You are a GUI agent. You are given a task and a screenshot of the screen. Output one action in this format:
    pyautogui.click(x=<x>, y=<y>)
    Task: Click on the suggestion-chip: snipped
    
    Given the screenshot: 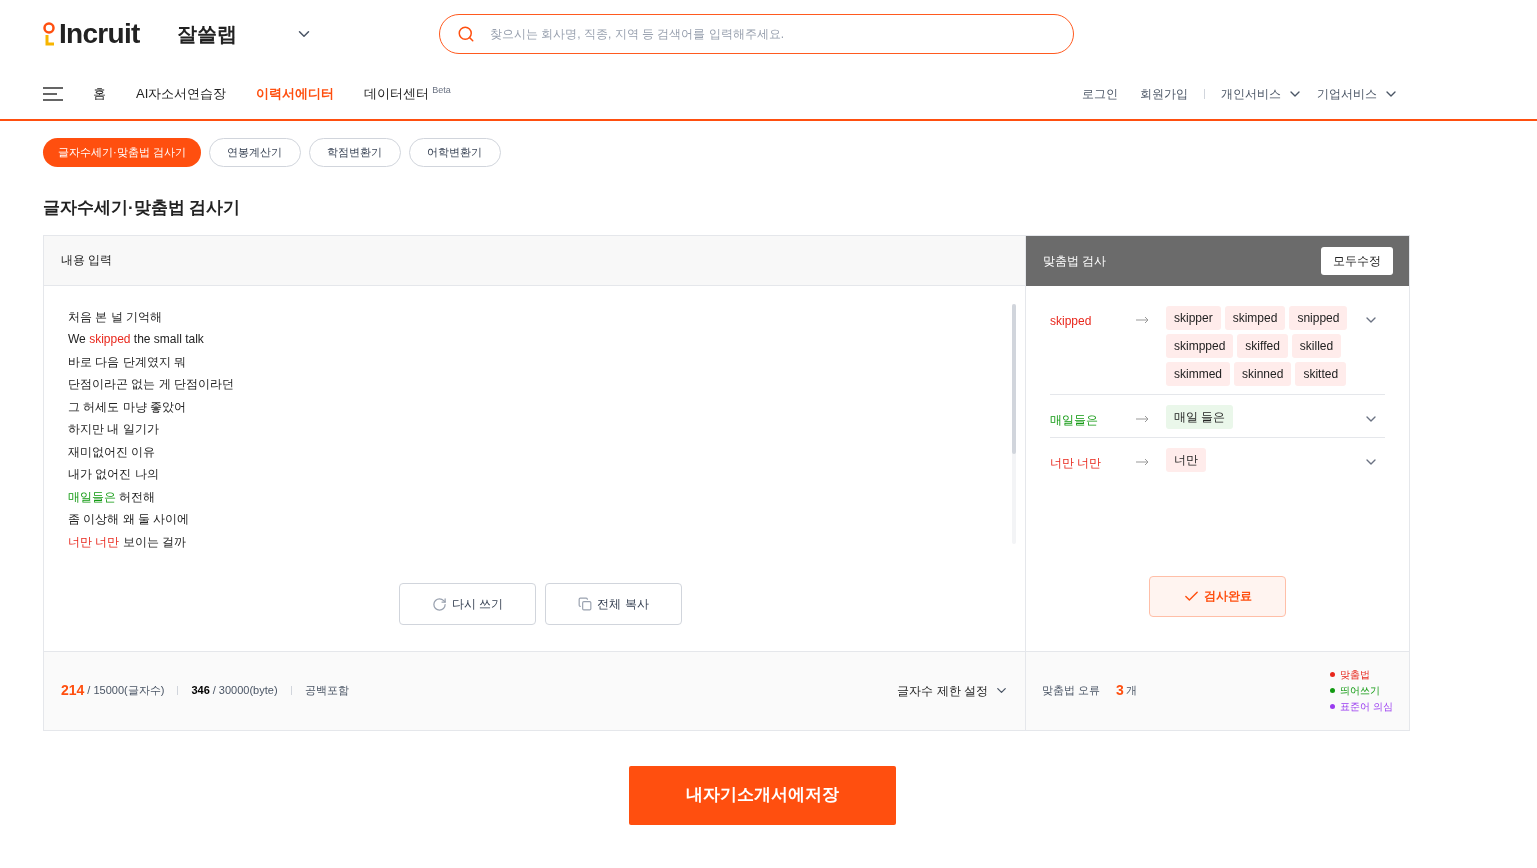 What is the action you would take?
    pyautogui.click(x=1318, y=317)
    